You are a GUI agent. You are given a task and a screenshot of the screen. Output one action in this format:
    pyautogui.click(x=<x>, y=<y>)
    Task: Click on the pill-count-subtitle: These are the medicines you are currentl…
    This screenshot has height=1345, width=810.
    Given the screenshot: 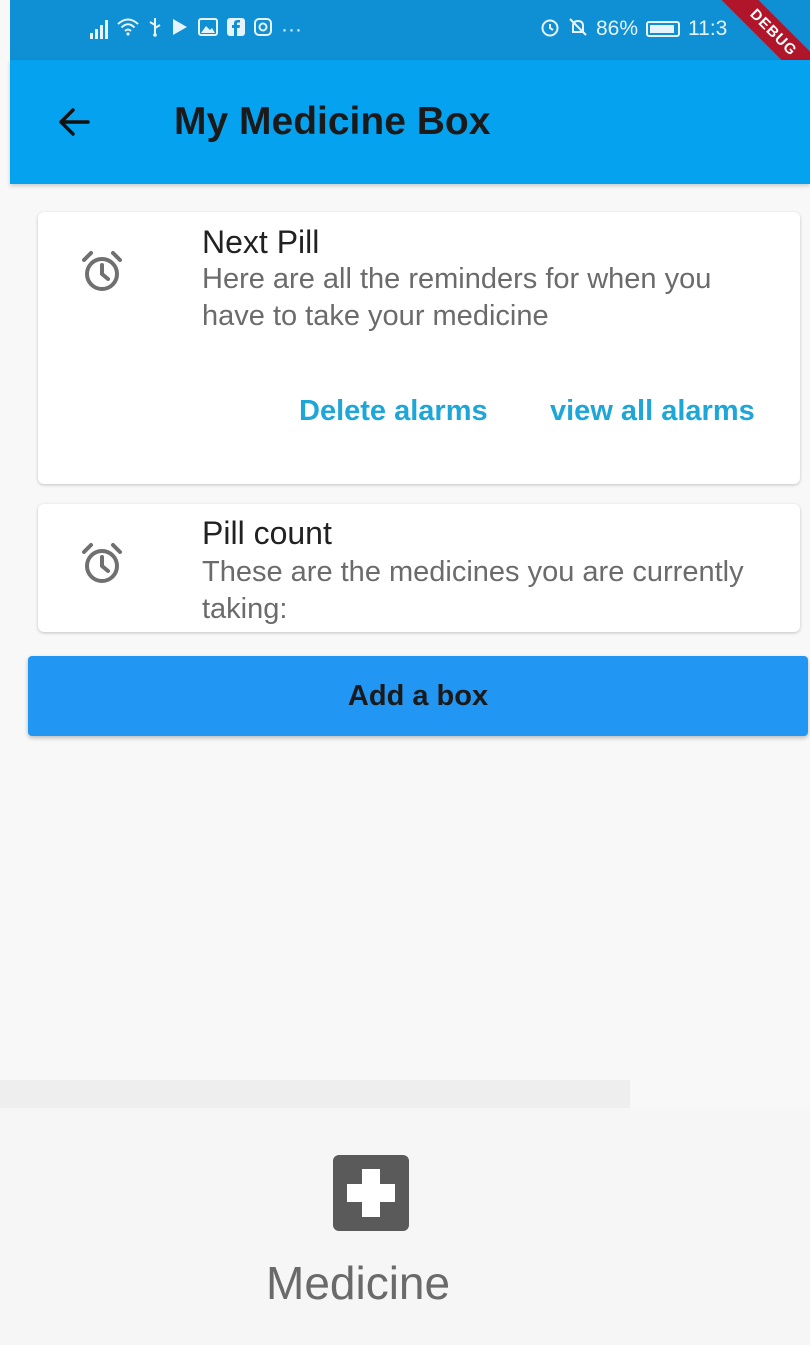 What is the action you would take?
    pyautogui.click(x=473, y=590)
    